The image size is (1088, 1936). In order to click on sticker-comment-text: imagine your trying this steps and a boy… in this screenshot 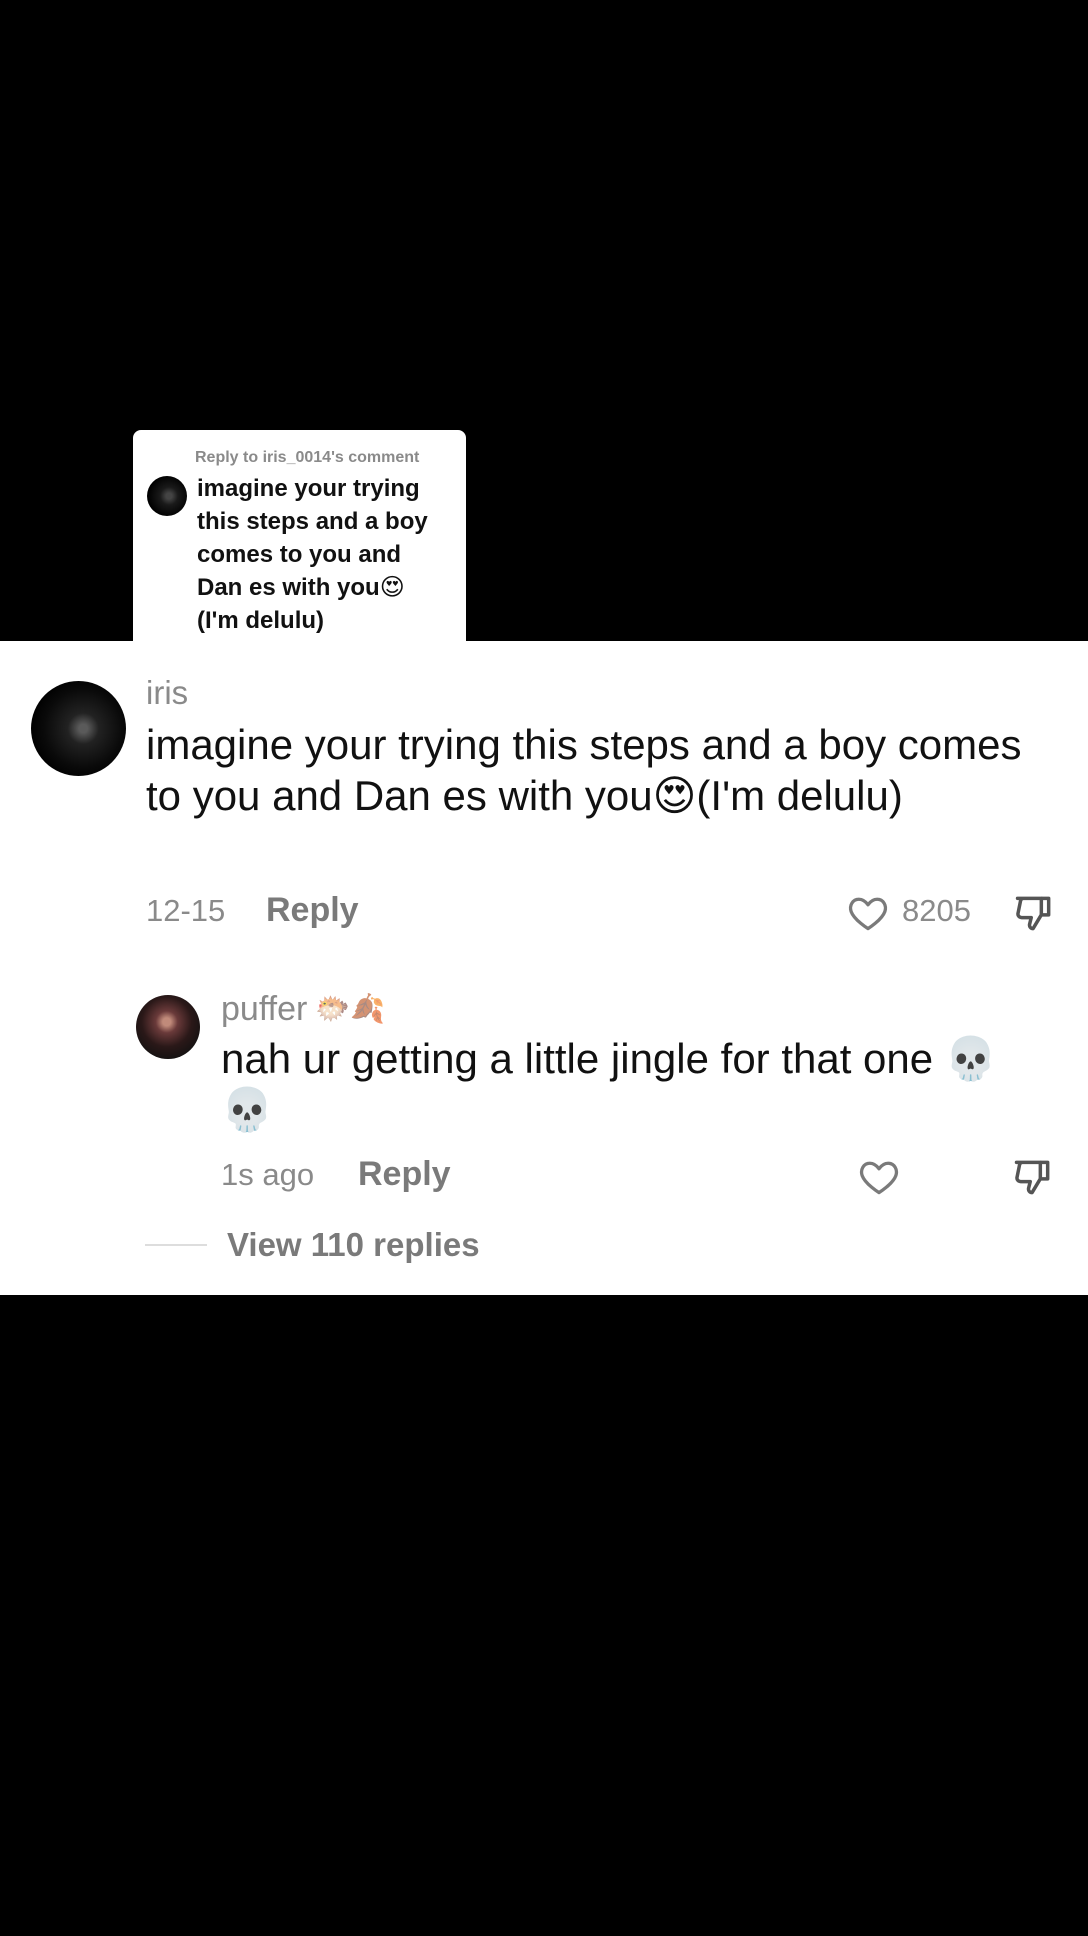, I will do `click(312, 554)`.